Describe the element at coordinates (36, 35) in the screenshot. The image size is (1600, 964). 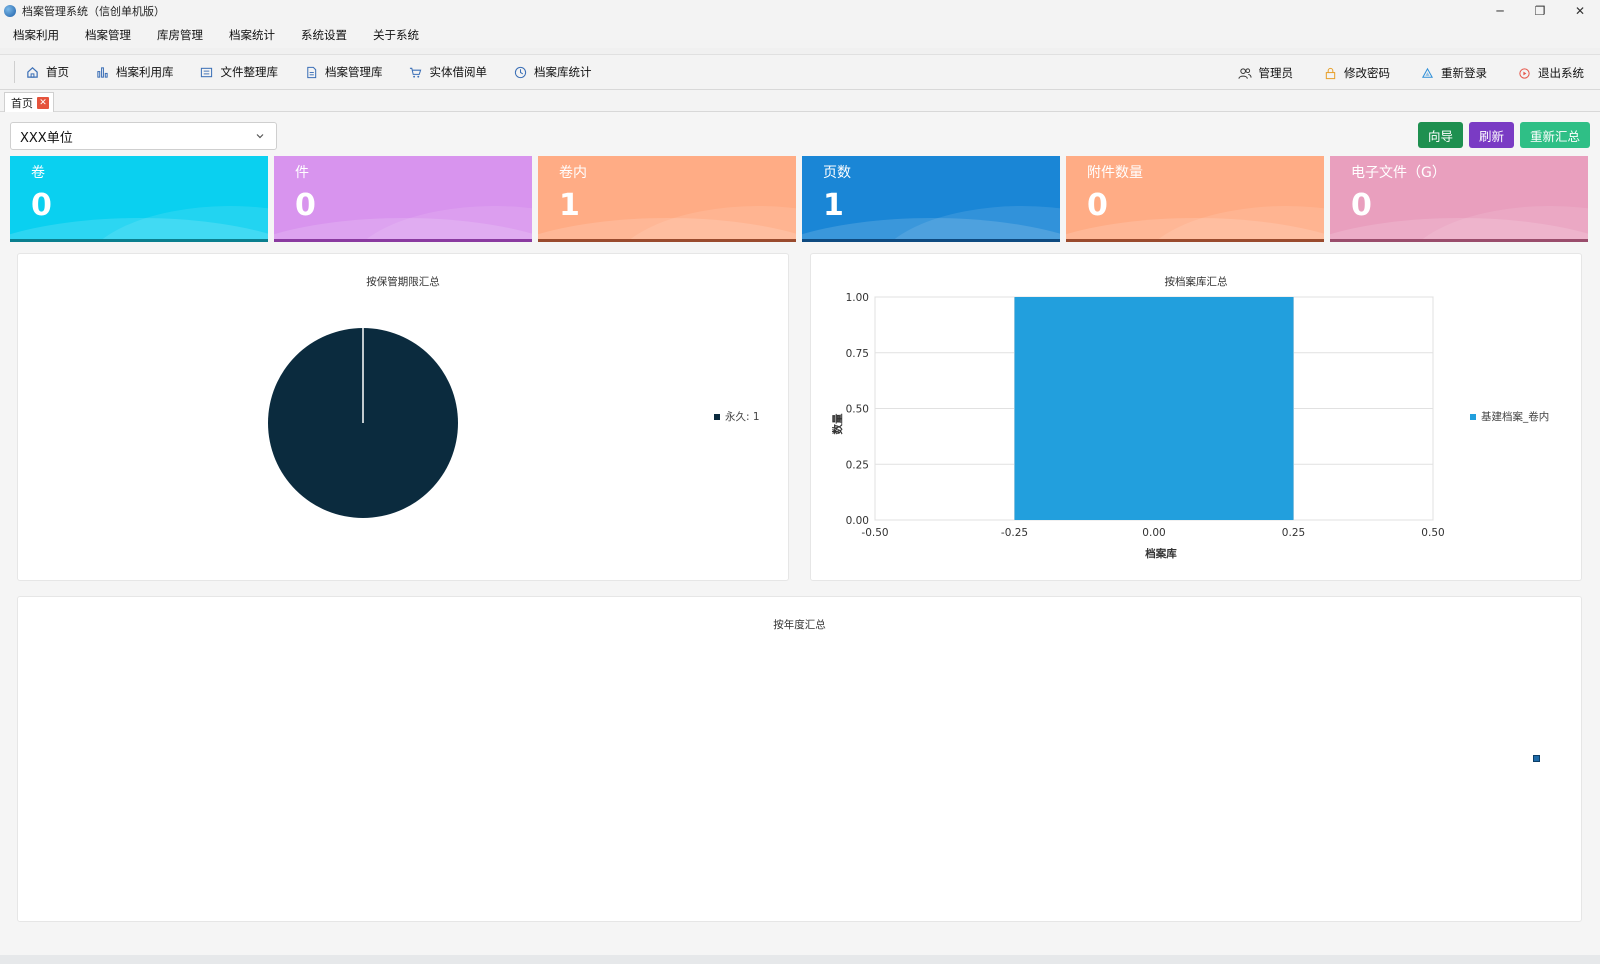
I see `menu-archive-use: 档案利用` at that location.